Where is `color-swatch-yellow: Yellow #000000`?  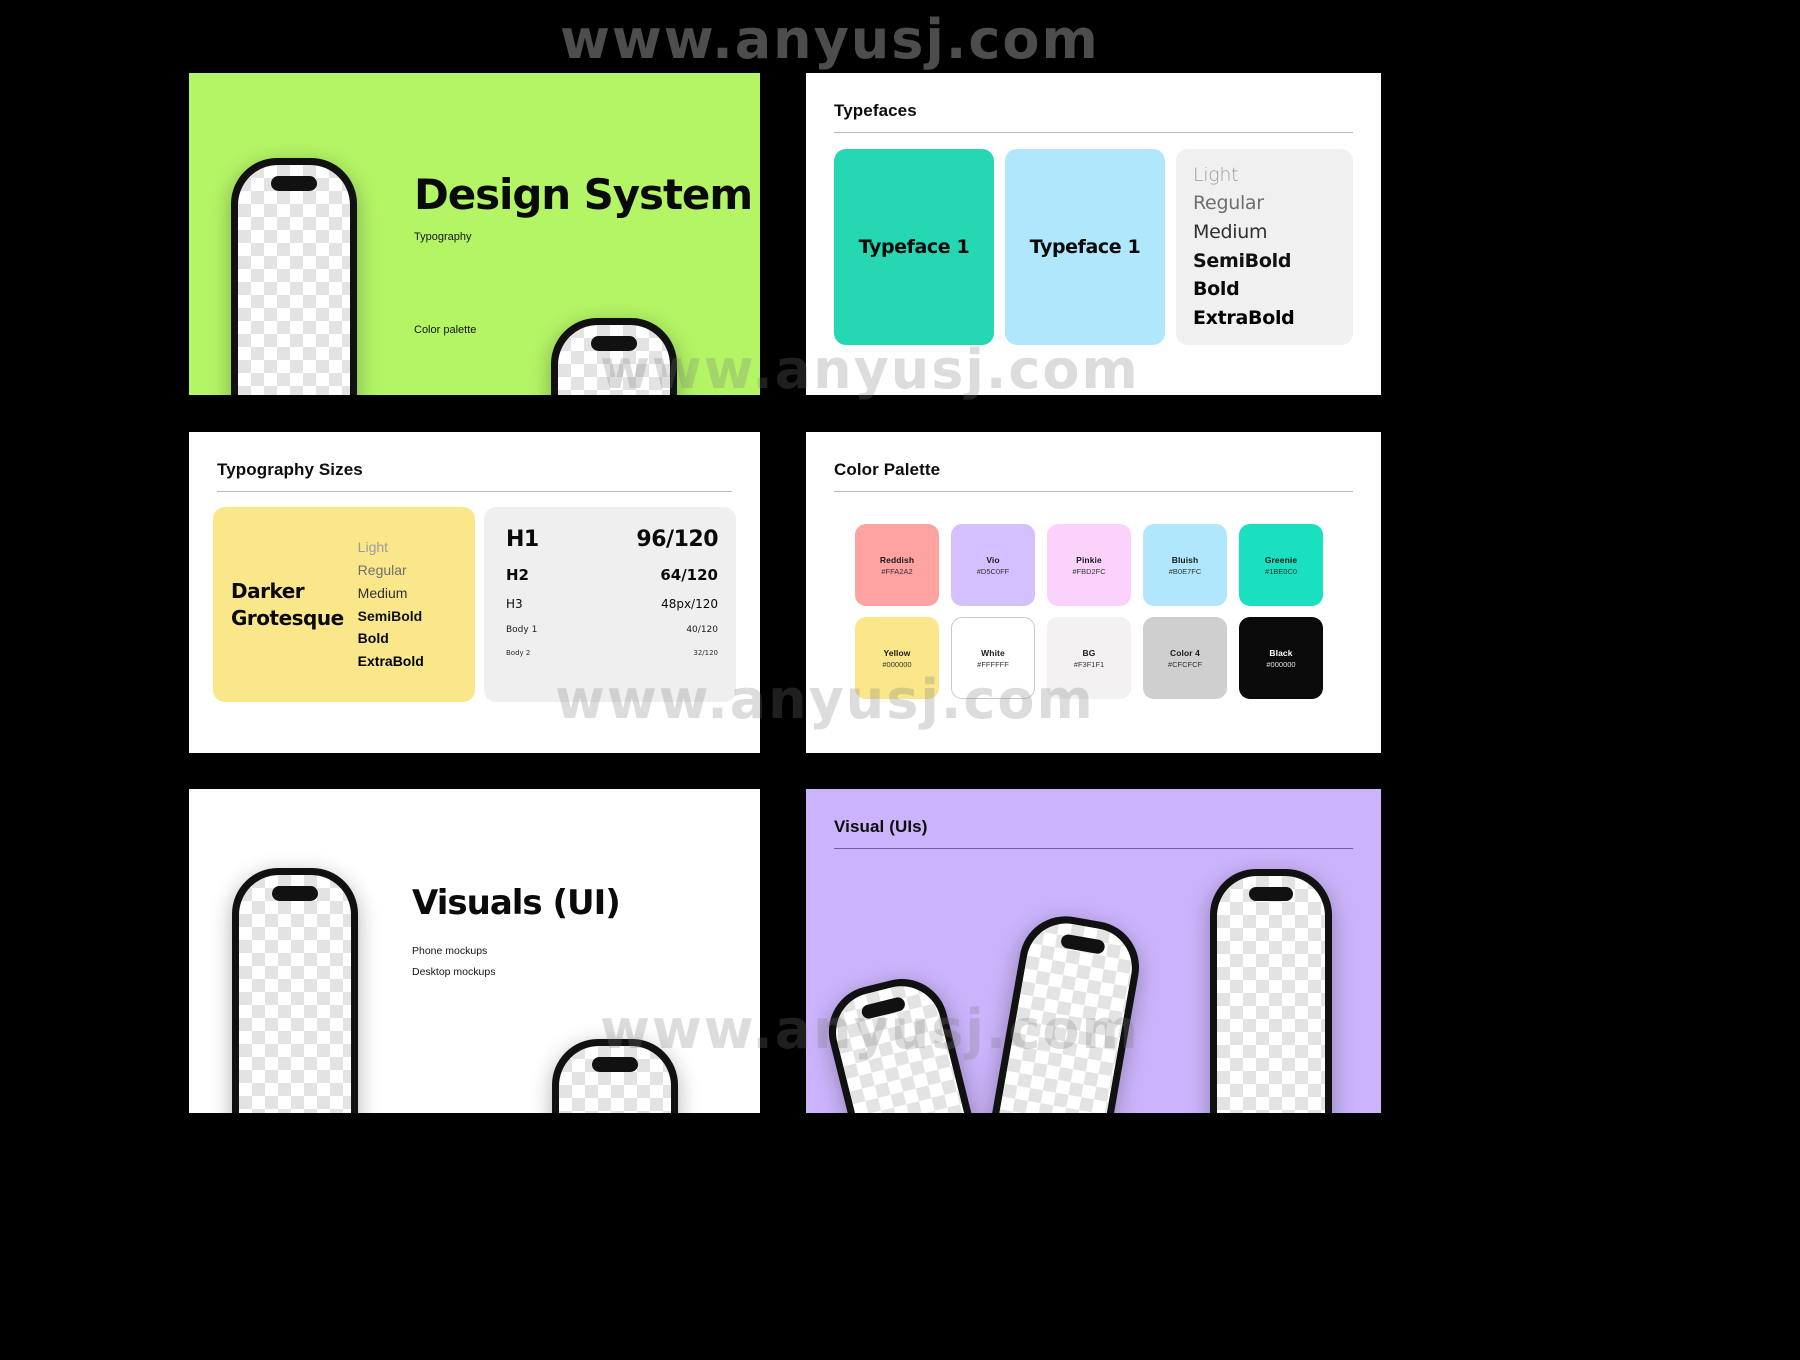 color-swatch-yellow: Yellow #000000 is located at coordinates (897, 658).